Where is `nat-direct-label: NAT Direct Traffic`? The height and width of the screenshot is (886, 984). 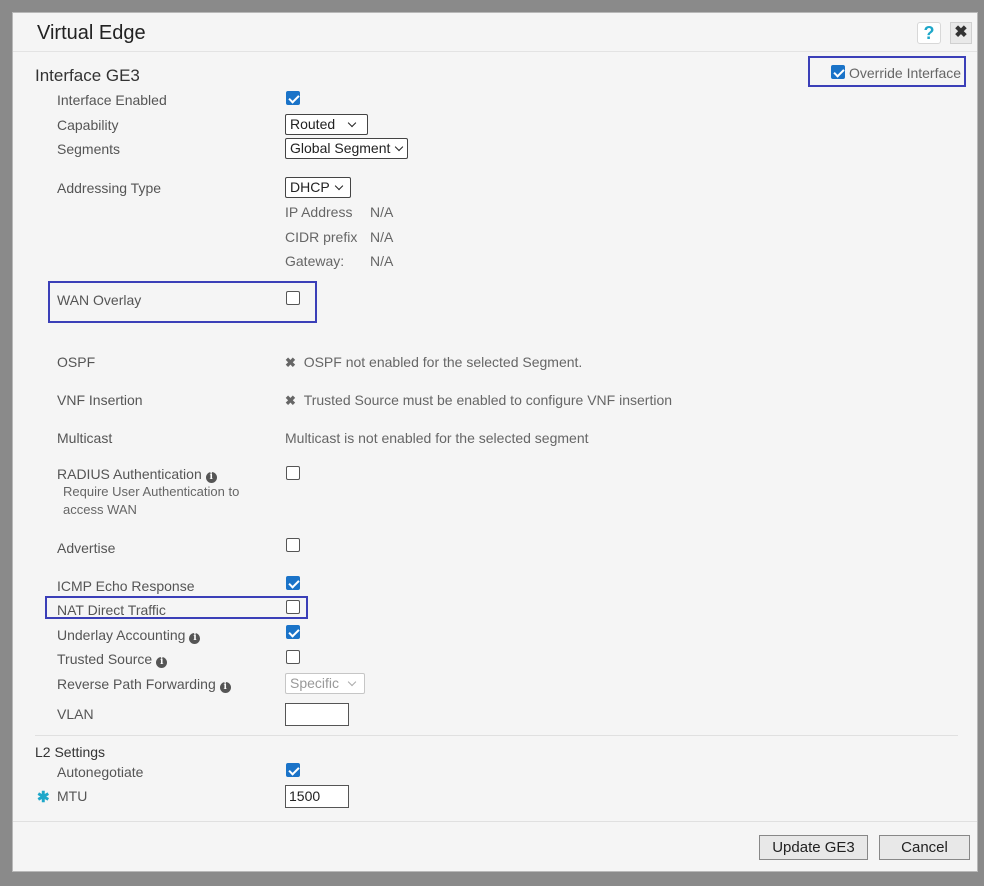
nat-direct-label: NAT Direct Traffic is located at coordinates (111, 610).